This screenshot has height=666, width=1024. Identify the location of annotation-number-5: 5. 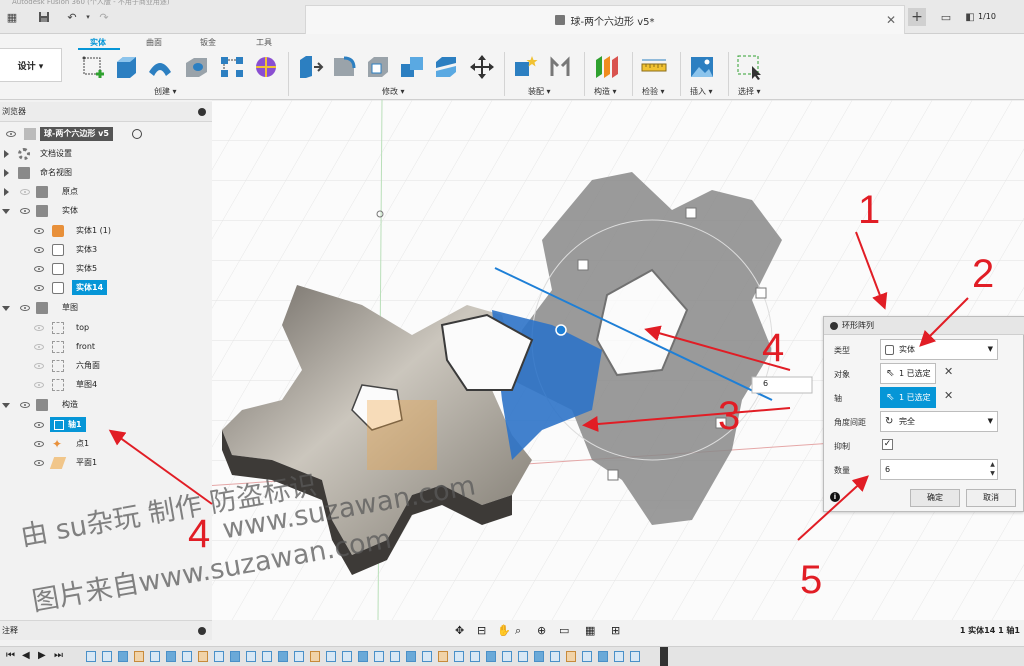
(811, 580).